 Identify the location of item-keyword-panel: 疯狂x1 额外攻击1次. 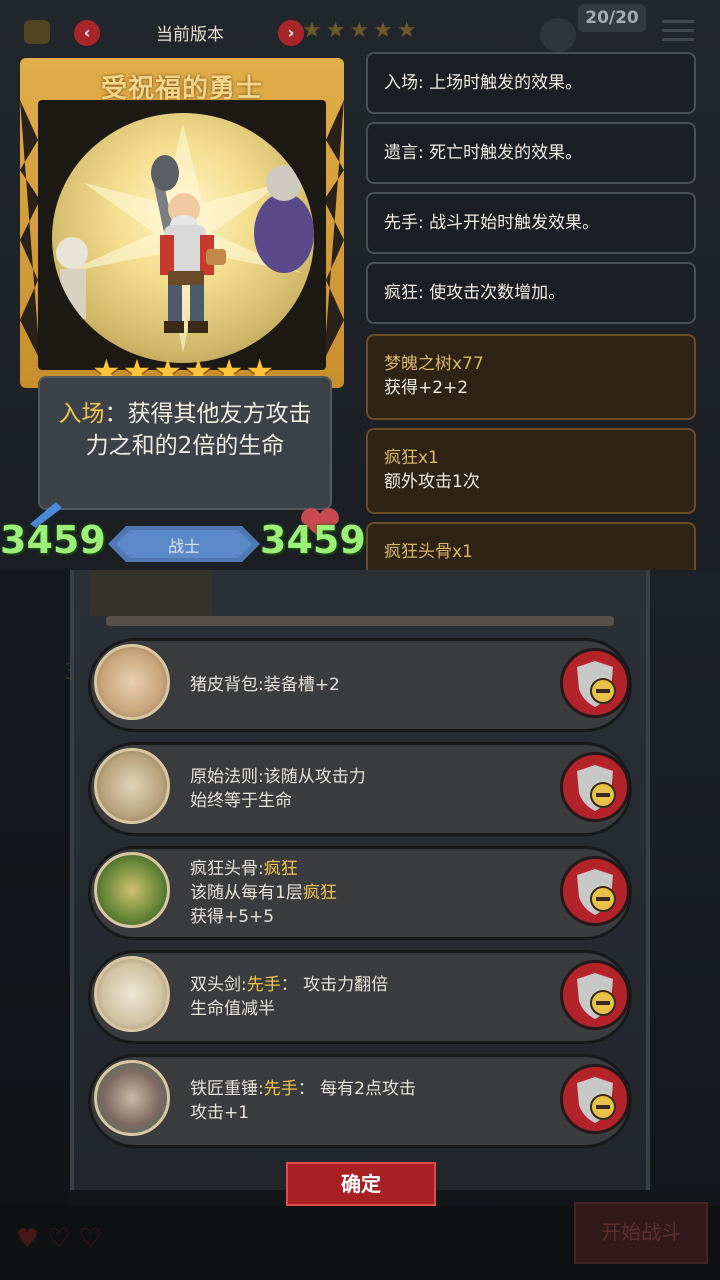
(531, 471).